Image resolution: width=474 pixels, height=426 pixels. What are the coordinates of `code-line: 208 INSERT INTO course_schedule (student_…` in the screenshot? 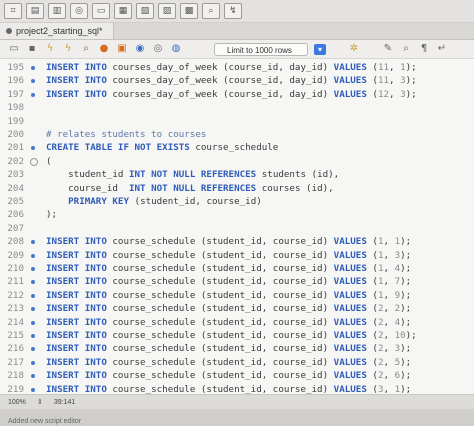 It's located at (237, 241).